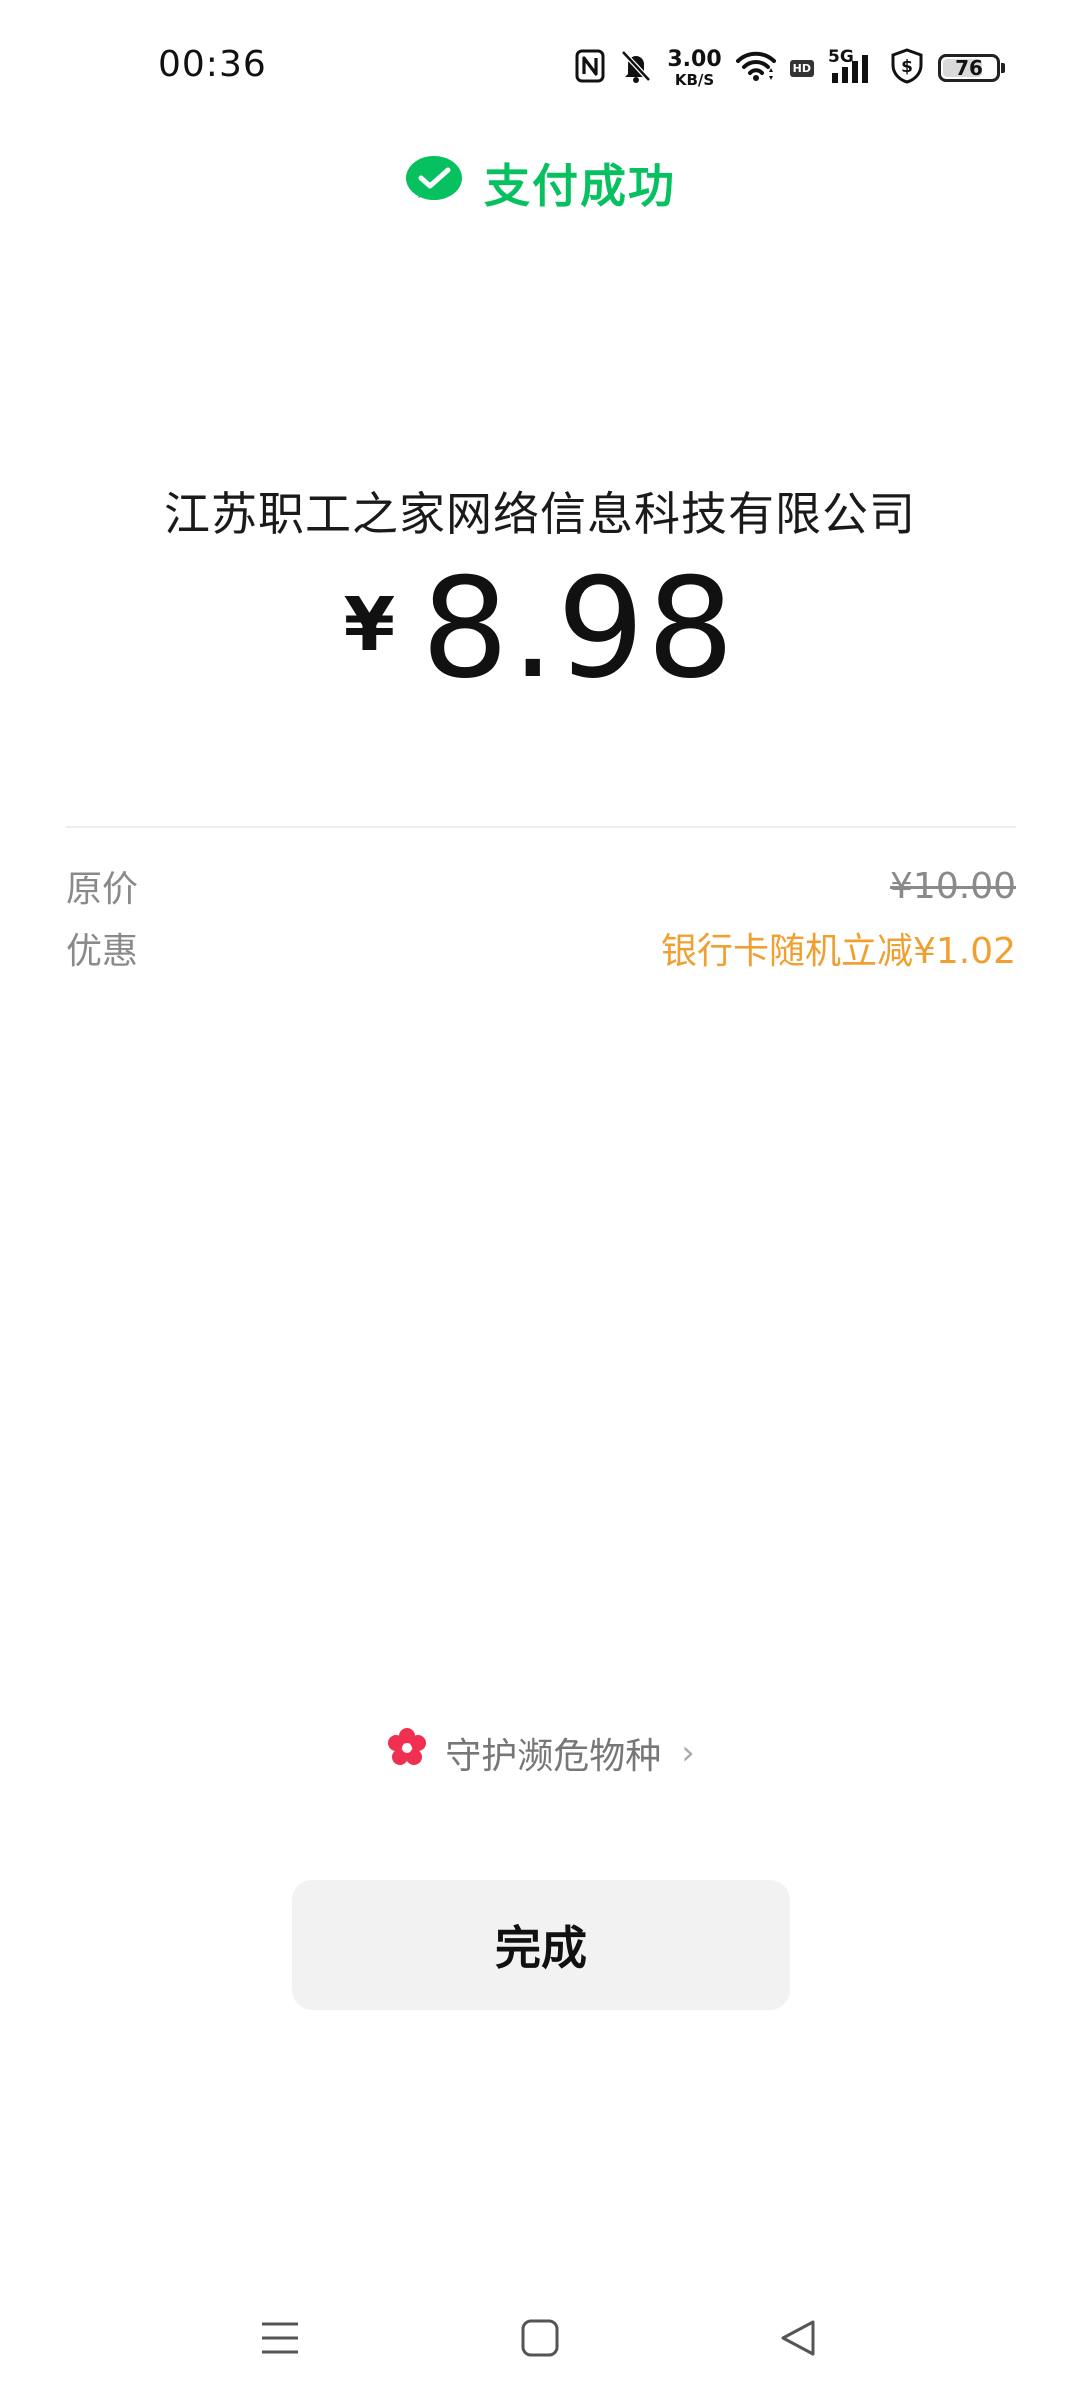 The image size is (1080, 2400). I want to click on bell-muted-icon, so click(636, 68).